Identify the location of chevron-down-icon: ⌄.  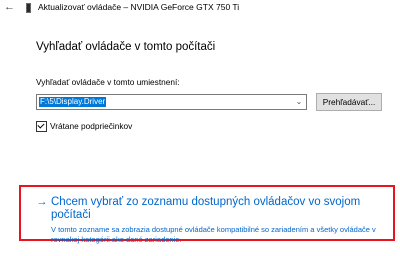
(299, 102).